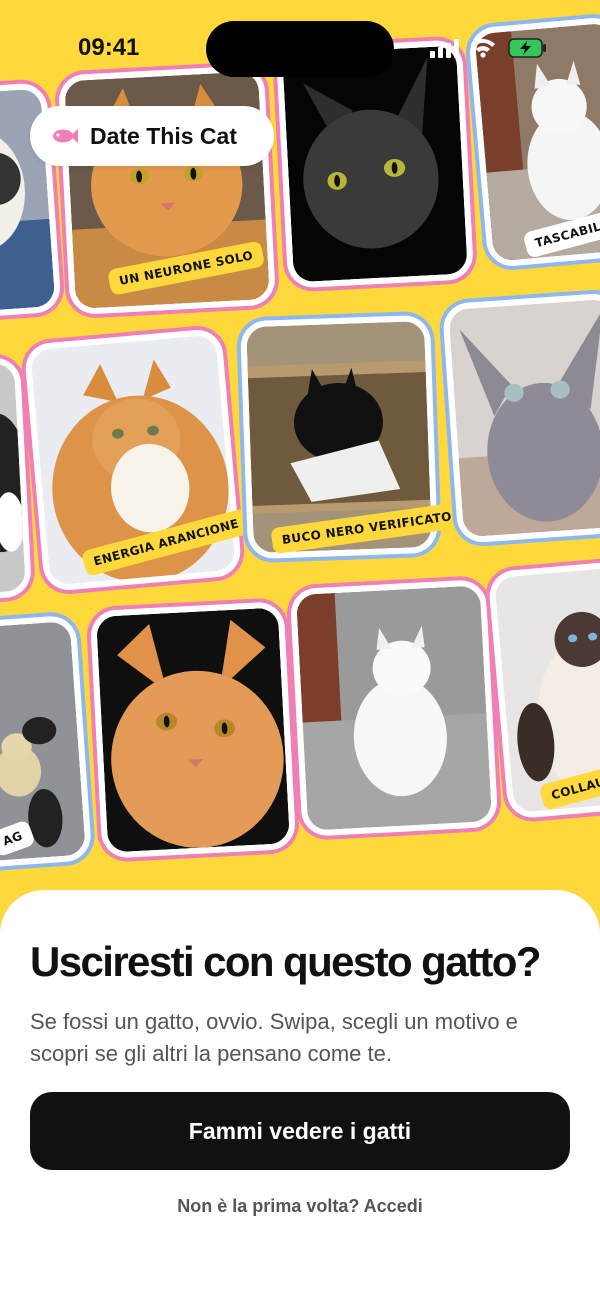 The width and height of the screenshot is (600, 1304). Describe the element at coordinates (444, 48) in the screenshot. I see `signal-icon` at that location.